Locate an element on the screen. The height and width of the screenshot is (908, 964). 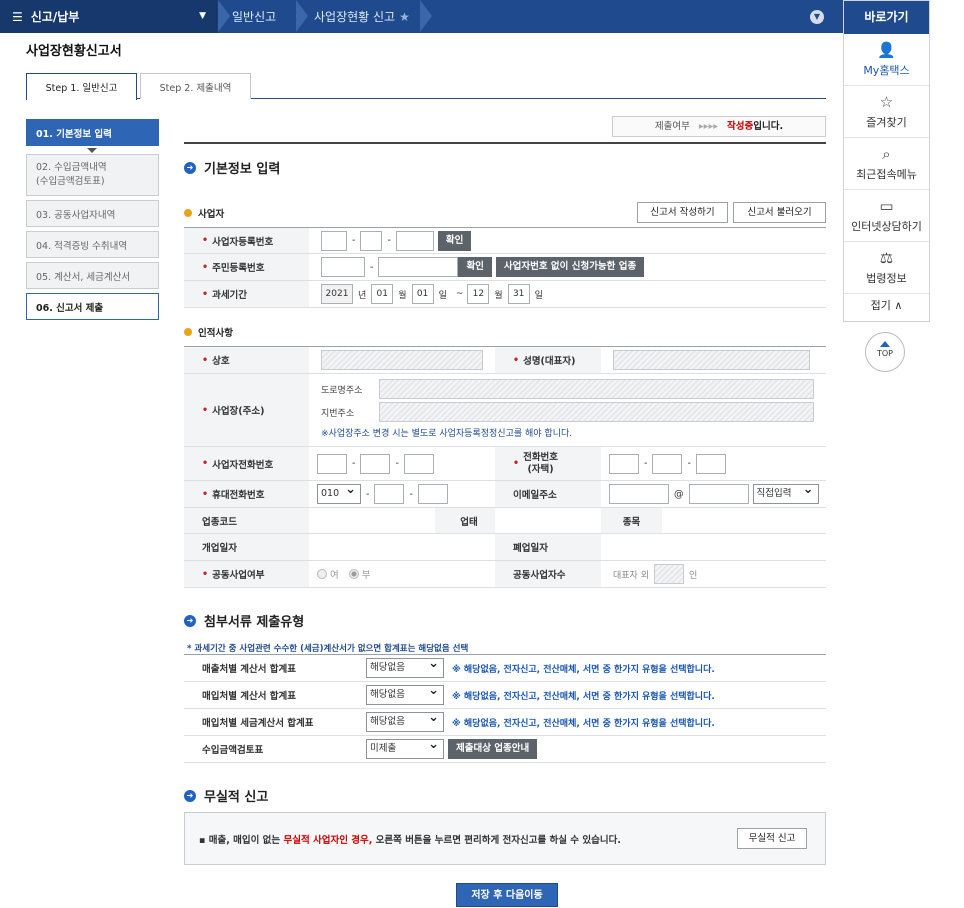
name-value is located at coordinates (705, 360).